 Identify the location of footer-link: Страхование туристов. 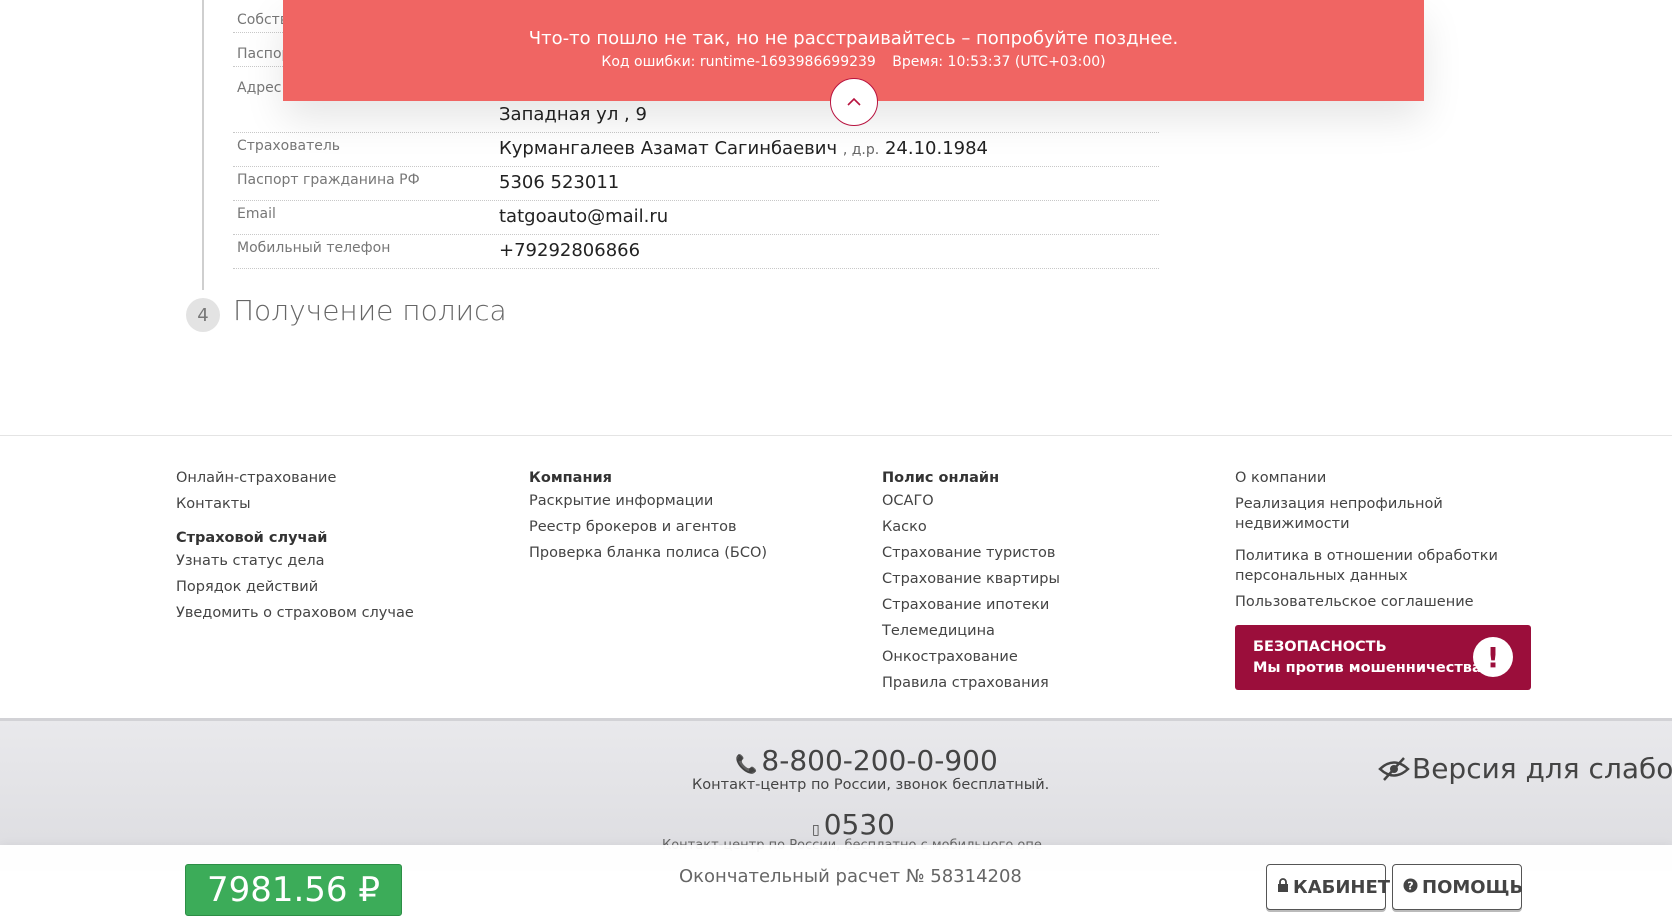
(1042, 553).